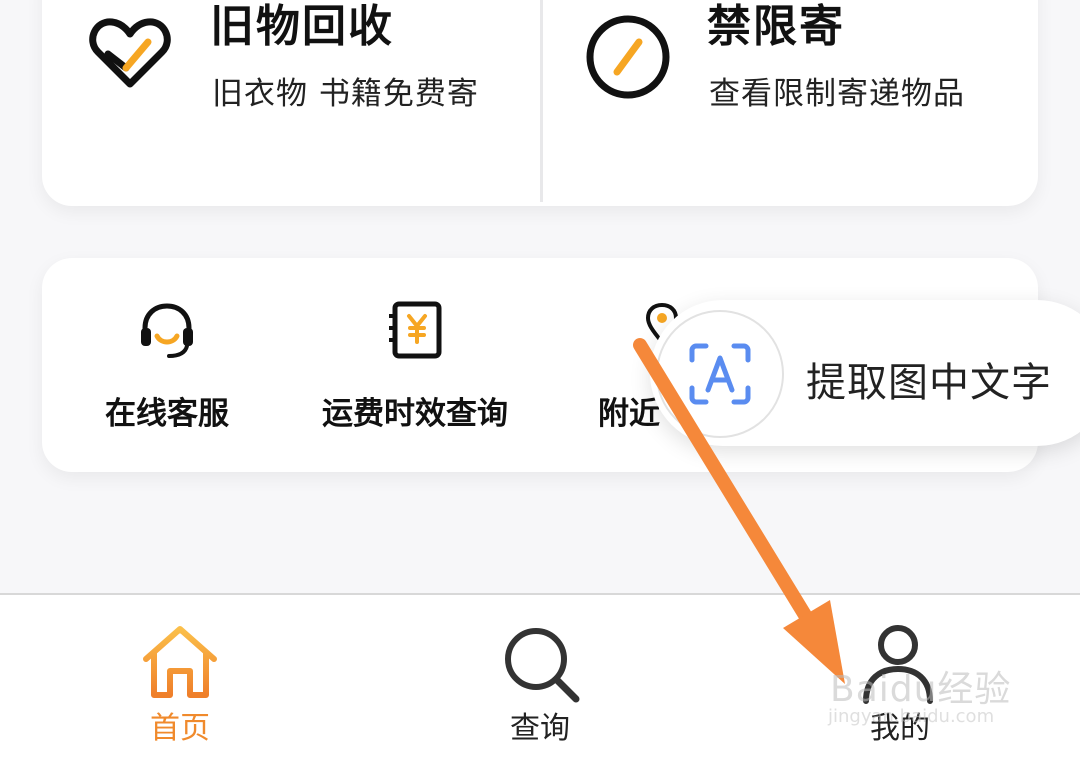 Image resolution: width=1080 pixels, height=757 pixels. I want to click on text-recognition-icon, so click(720, 374).